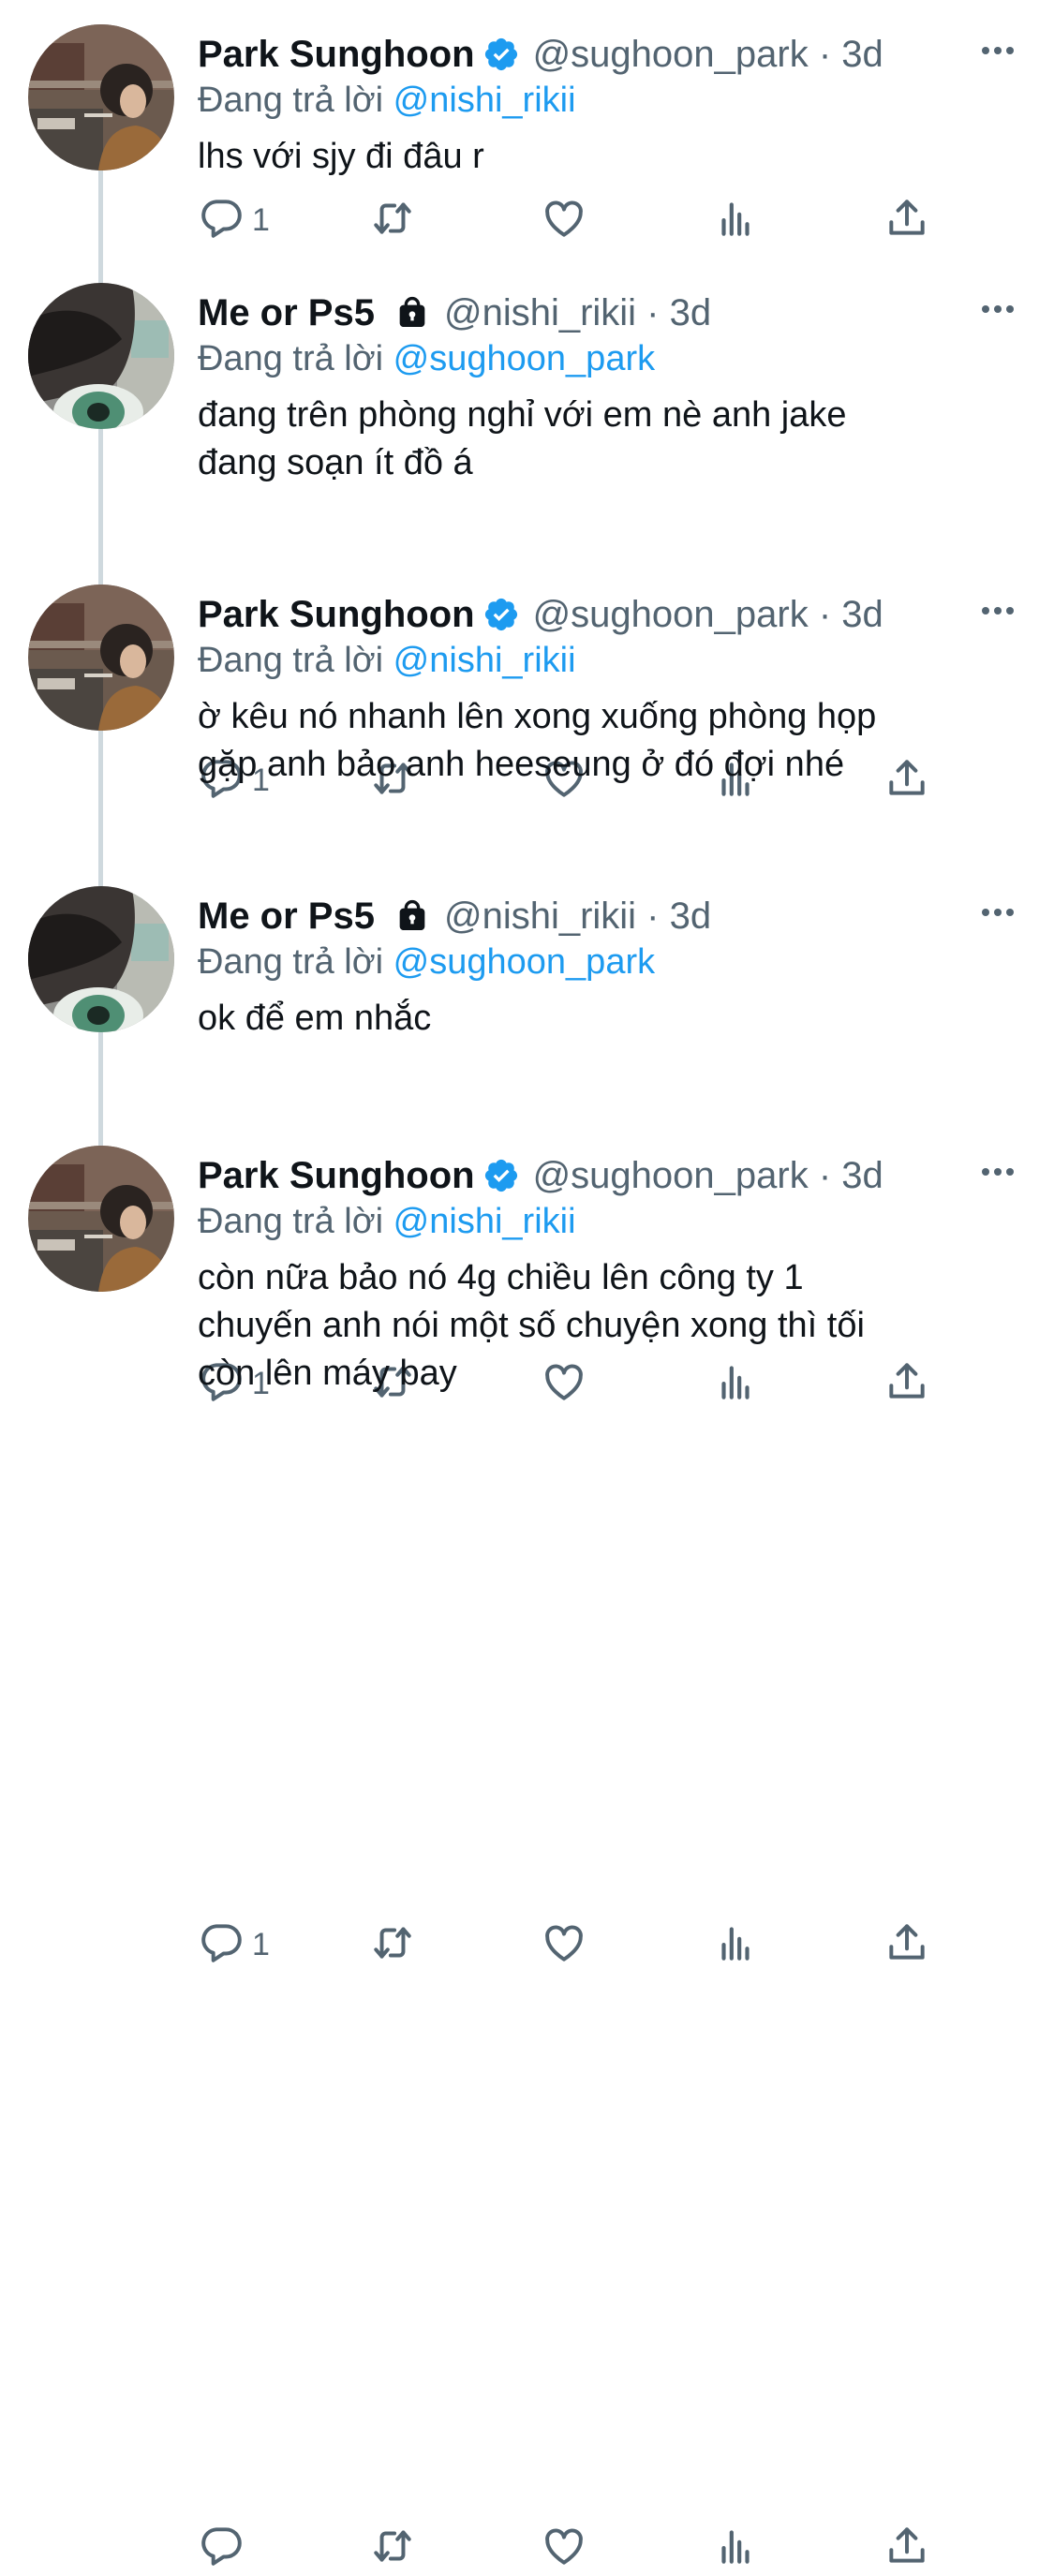  I want to click on tweet-text: ok để em nhắc, so click(315, 1019).